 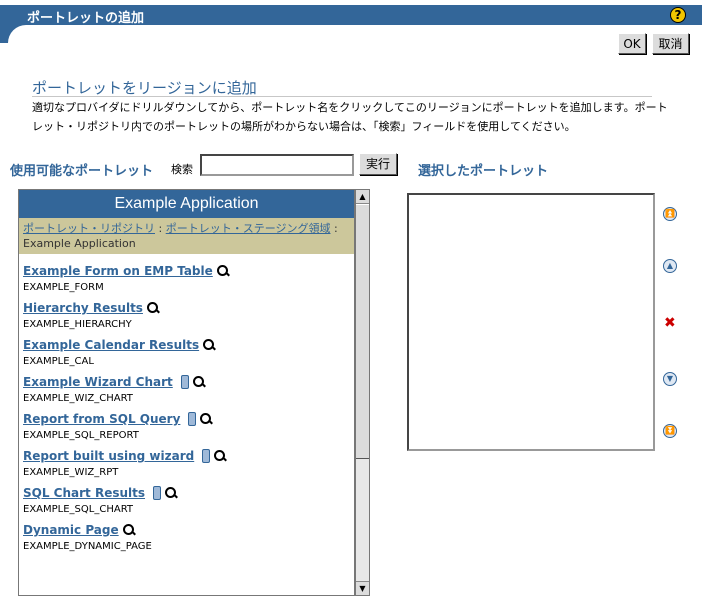 I want to click on list-item: Report from SQL Query EXAMPLE_SQL_REPORT, so click(x=186, y=421).